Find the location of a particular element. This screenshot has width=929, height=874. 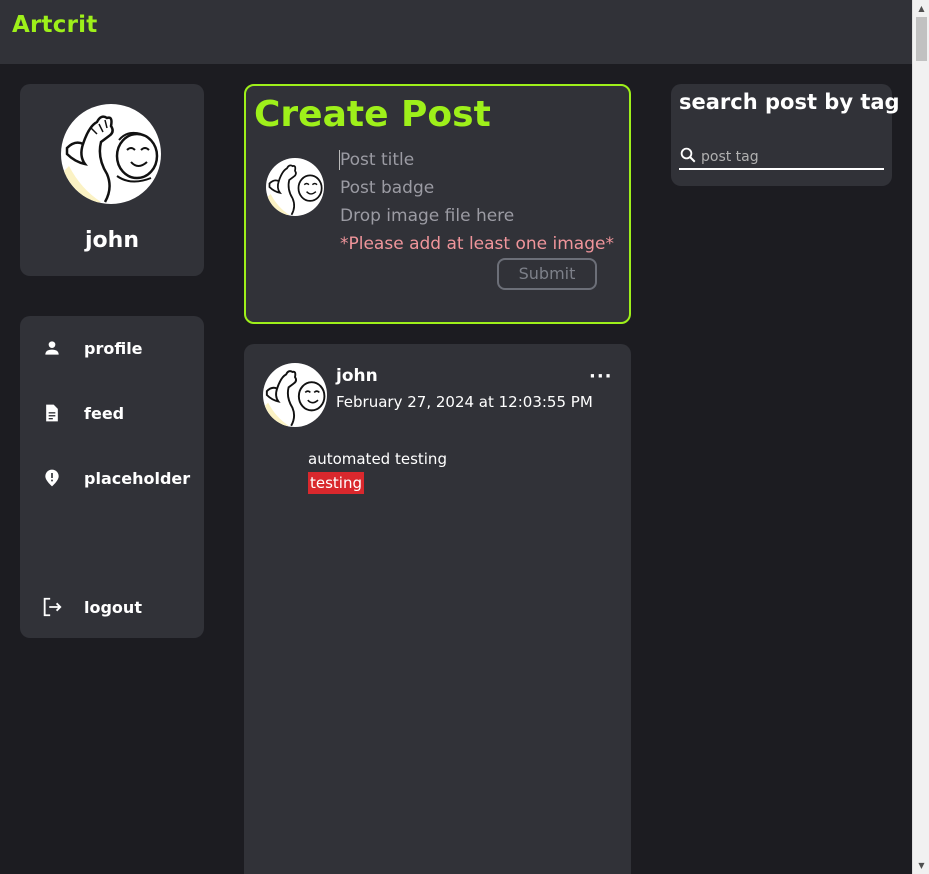

sidebar-item-profile: profile is located at coordinates (122, 348).